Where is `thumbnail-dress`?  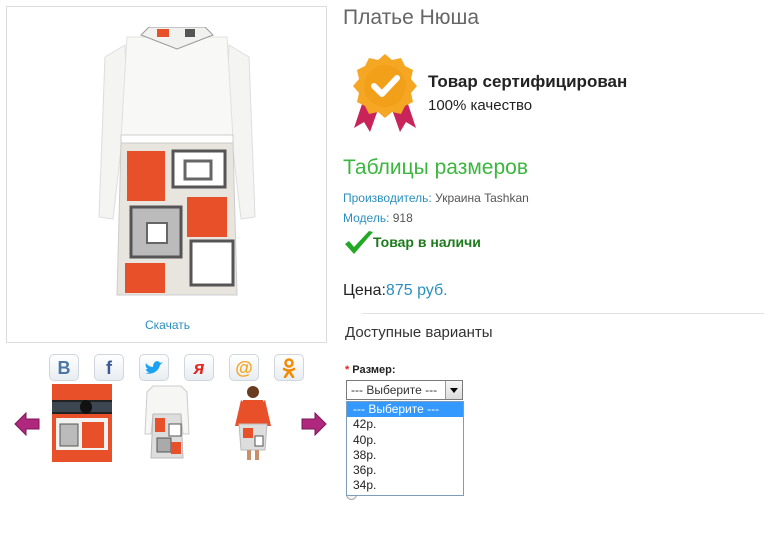 thumbnail-dress is located at coordinates (167, 423).